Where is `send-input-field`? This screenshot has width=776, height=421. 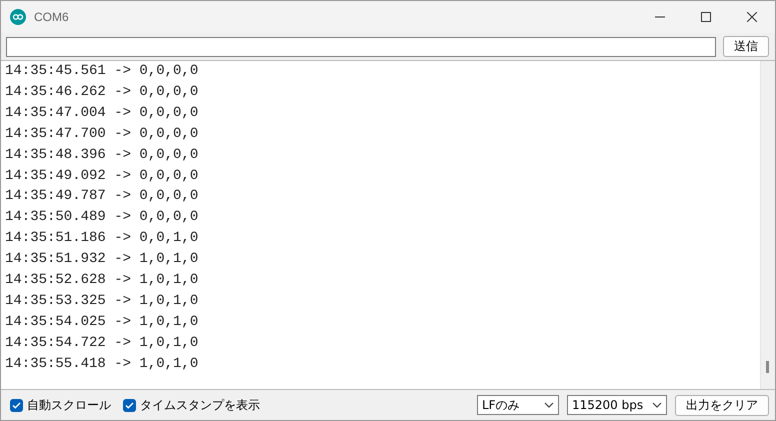
send-input-field is located at coordinates (361, 46).